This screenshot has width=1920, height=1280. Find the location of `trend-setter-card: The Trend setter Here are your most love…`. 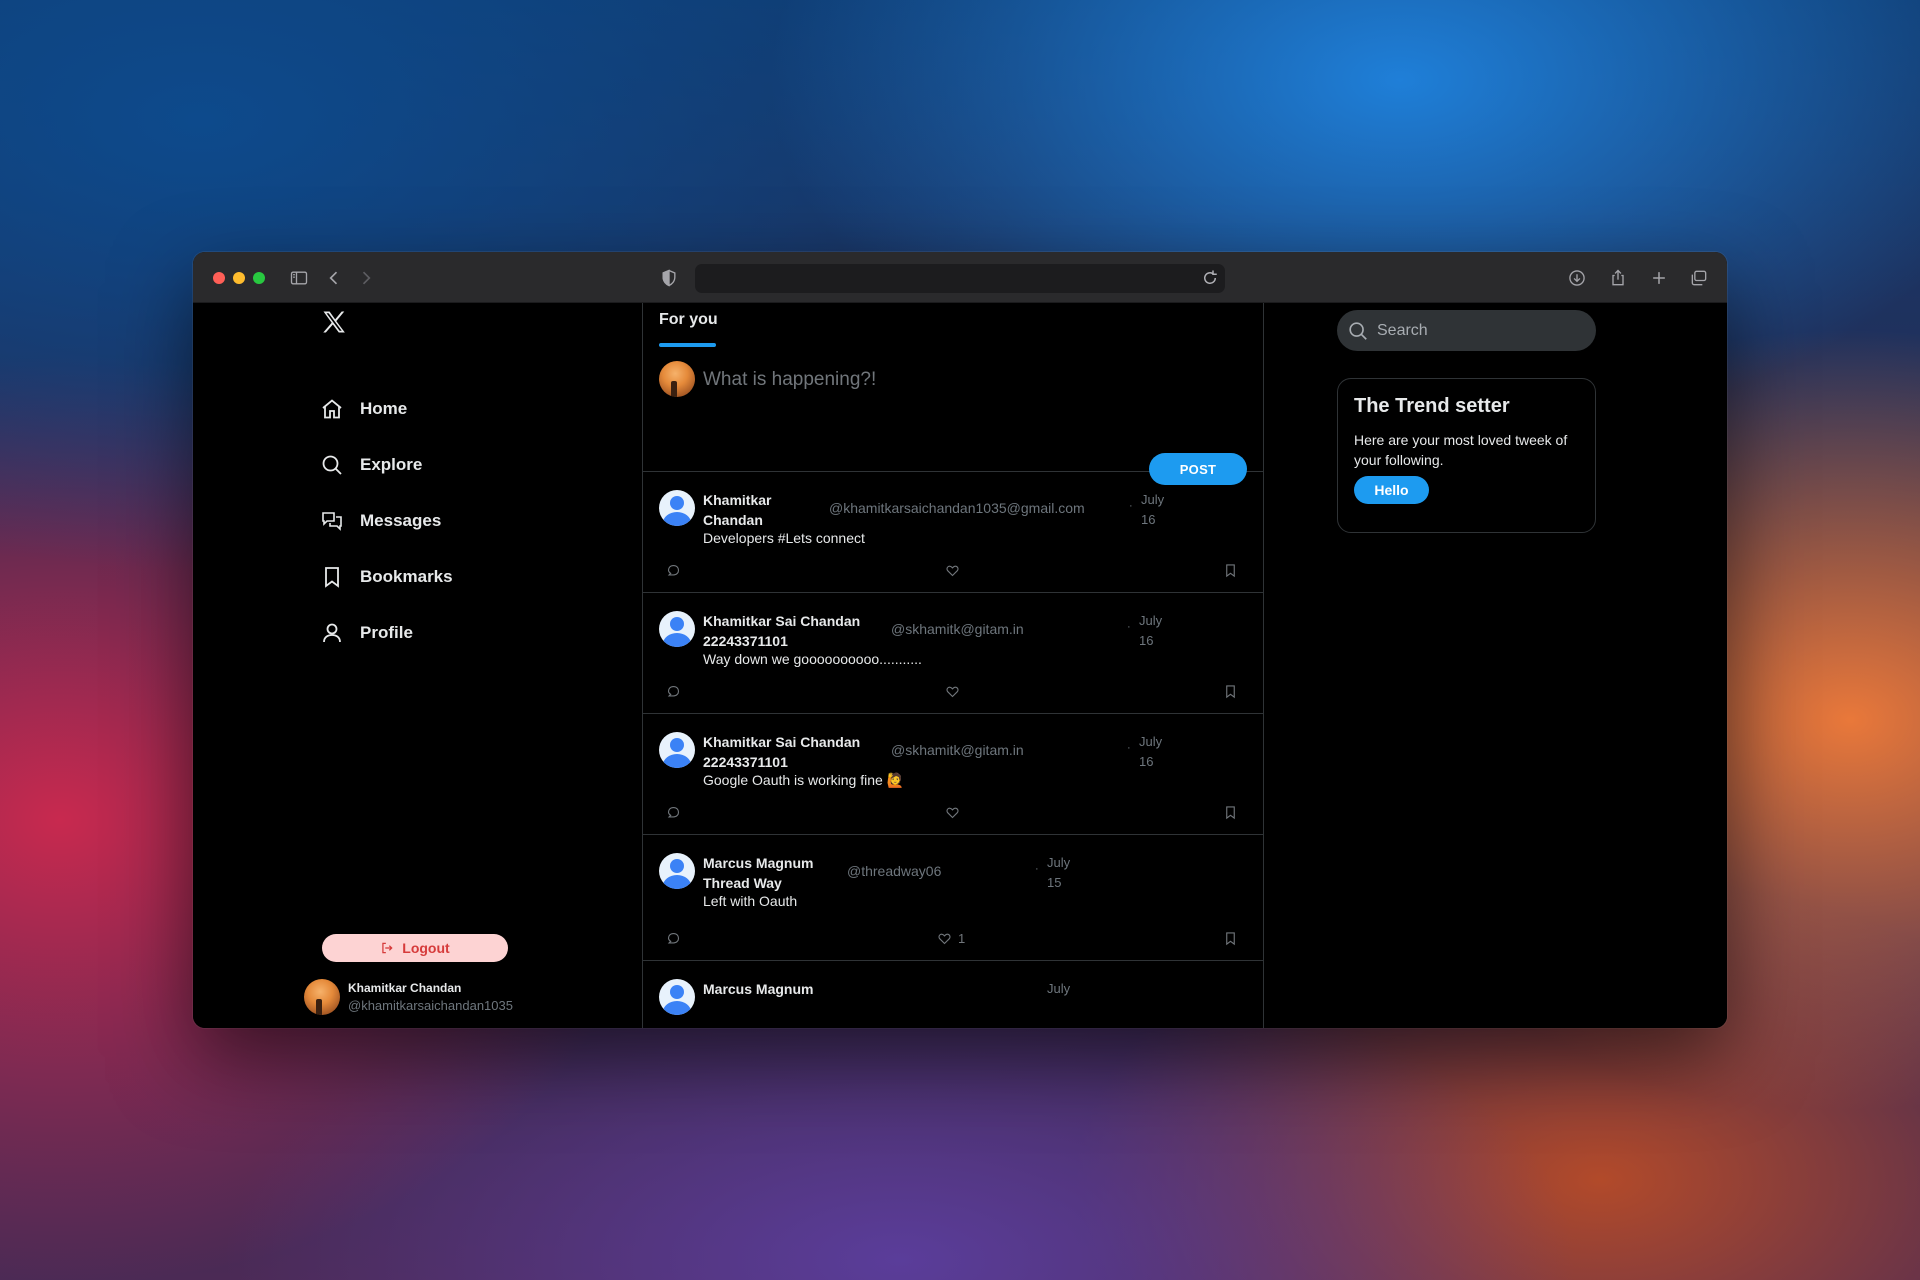

trend-setter-card: The Trend setter Here are your most love… is located at coordinates (1466, 455).